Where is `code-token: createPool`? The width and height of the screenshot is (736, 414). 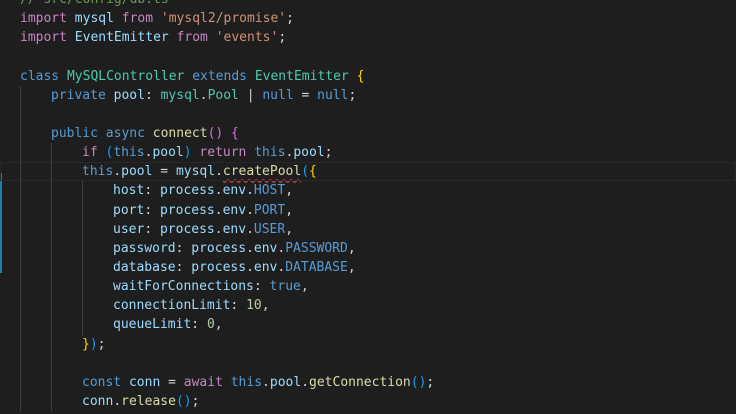 code-token: createPool is located at coordinates (262, 172).